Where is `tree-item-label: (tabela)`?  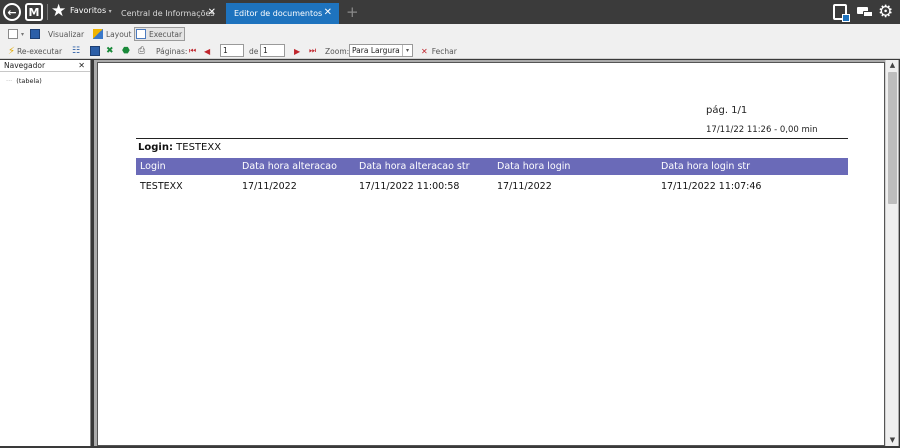
tree-item-label: (tabela) is located at coordinates (29, 81).